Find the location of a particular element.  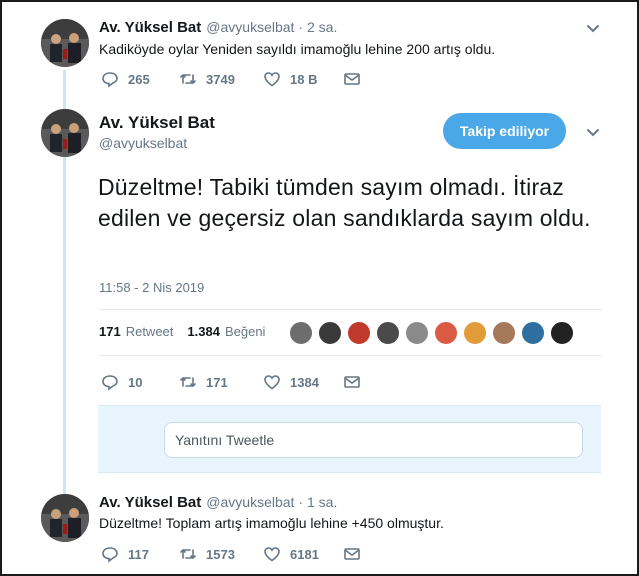

tweet-actions: 10 171 1384 is located at coordinates (235, 382).